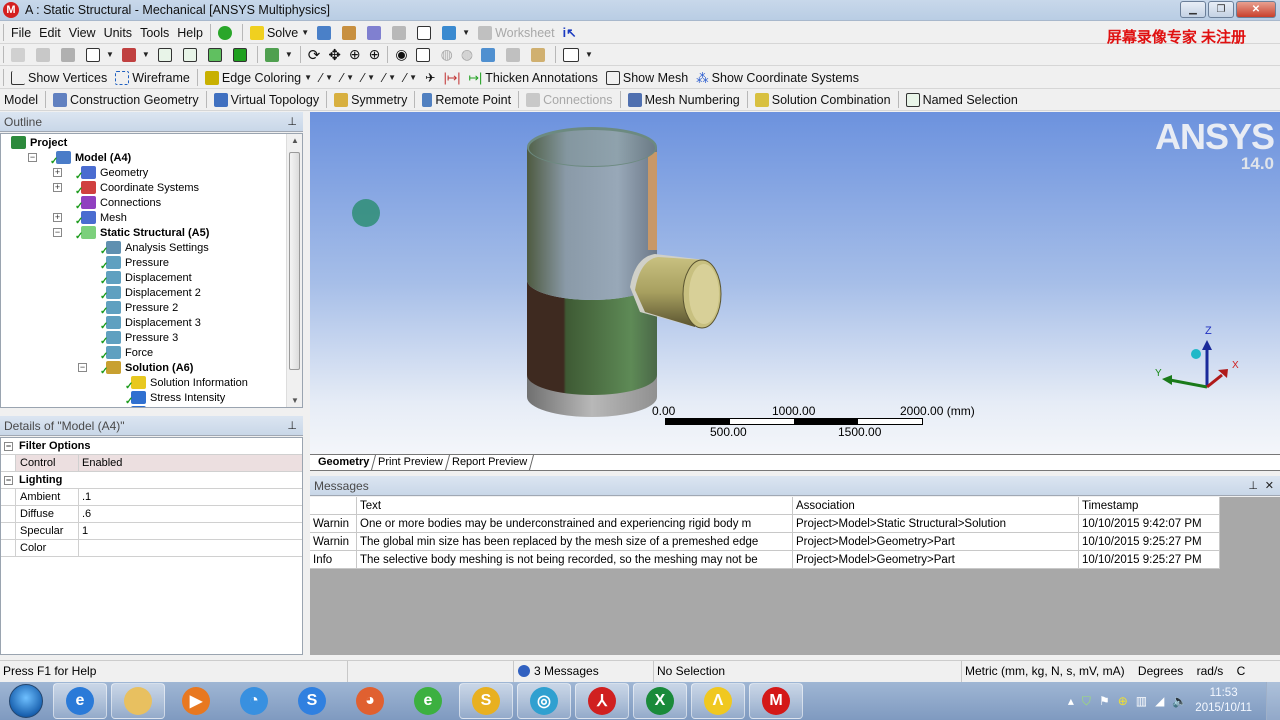 This screenshot has width=1280, height=720. Describe the element at coordinates (936, 505) in the screenshot. I see `col-association: Association` at that location.